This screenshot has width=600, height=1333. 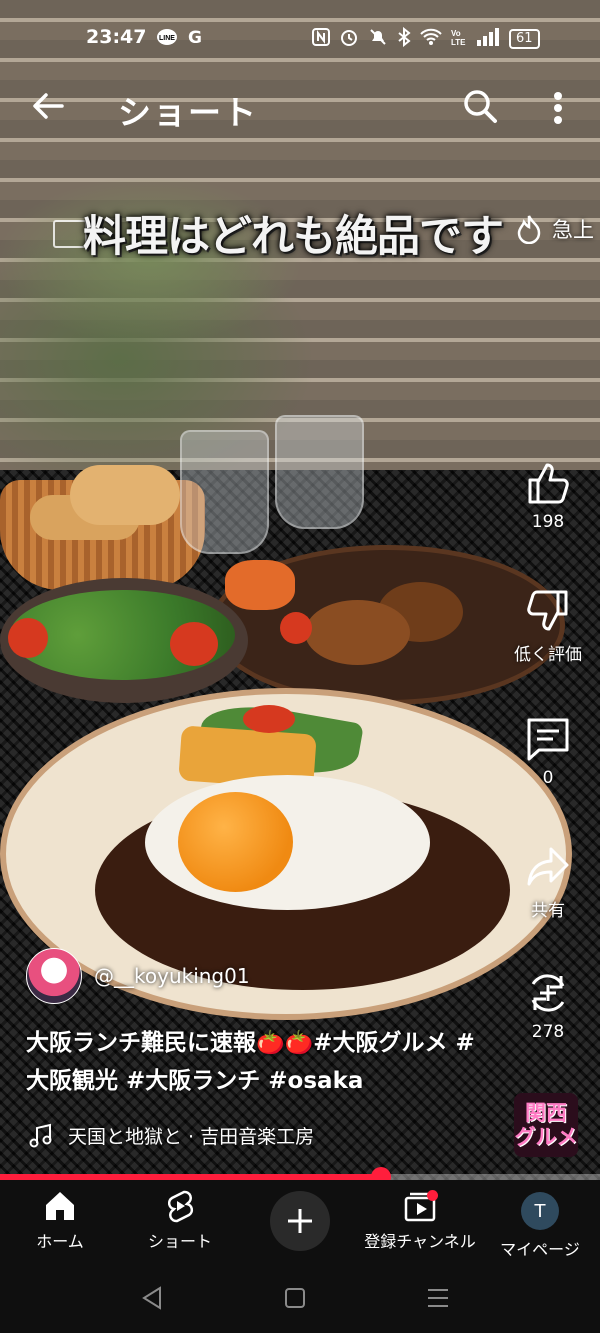 I want to click on system-navigation-bar, so click(x=300, y=1297).